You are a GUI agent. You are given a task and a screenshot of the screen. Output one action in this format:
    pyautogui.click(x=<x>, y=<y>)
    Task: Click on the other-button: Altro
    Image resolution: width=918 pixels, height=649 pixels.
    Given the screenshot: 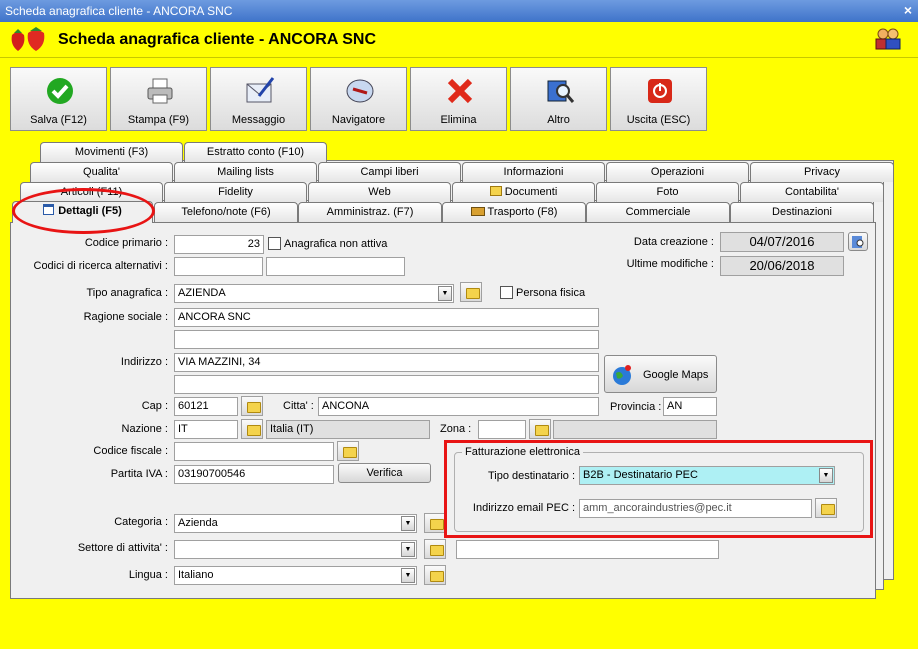 What is the action you would take?
    pyautogui.click(x=558, y=99)
    